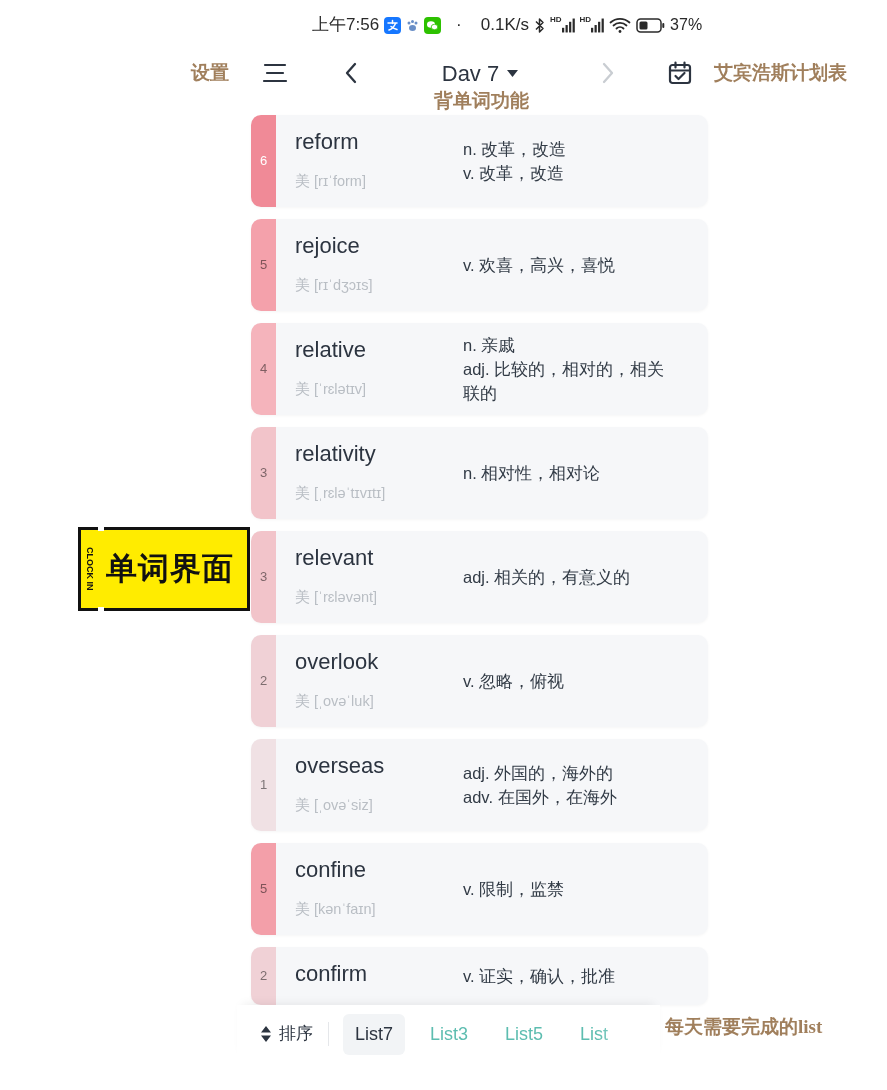 The height and width of the screenshot is (1090, 887). I want to click on annotation-text: 艾宾浩斯计划表, so click(780, 72).